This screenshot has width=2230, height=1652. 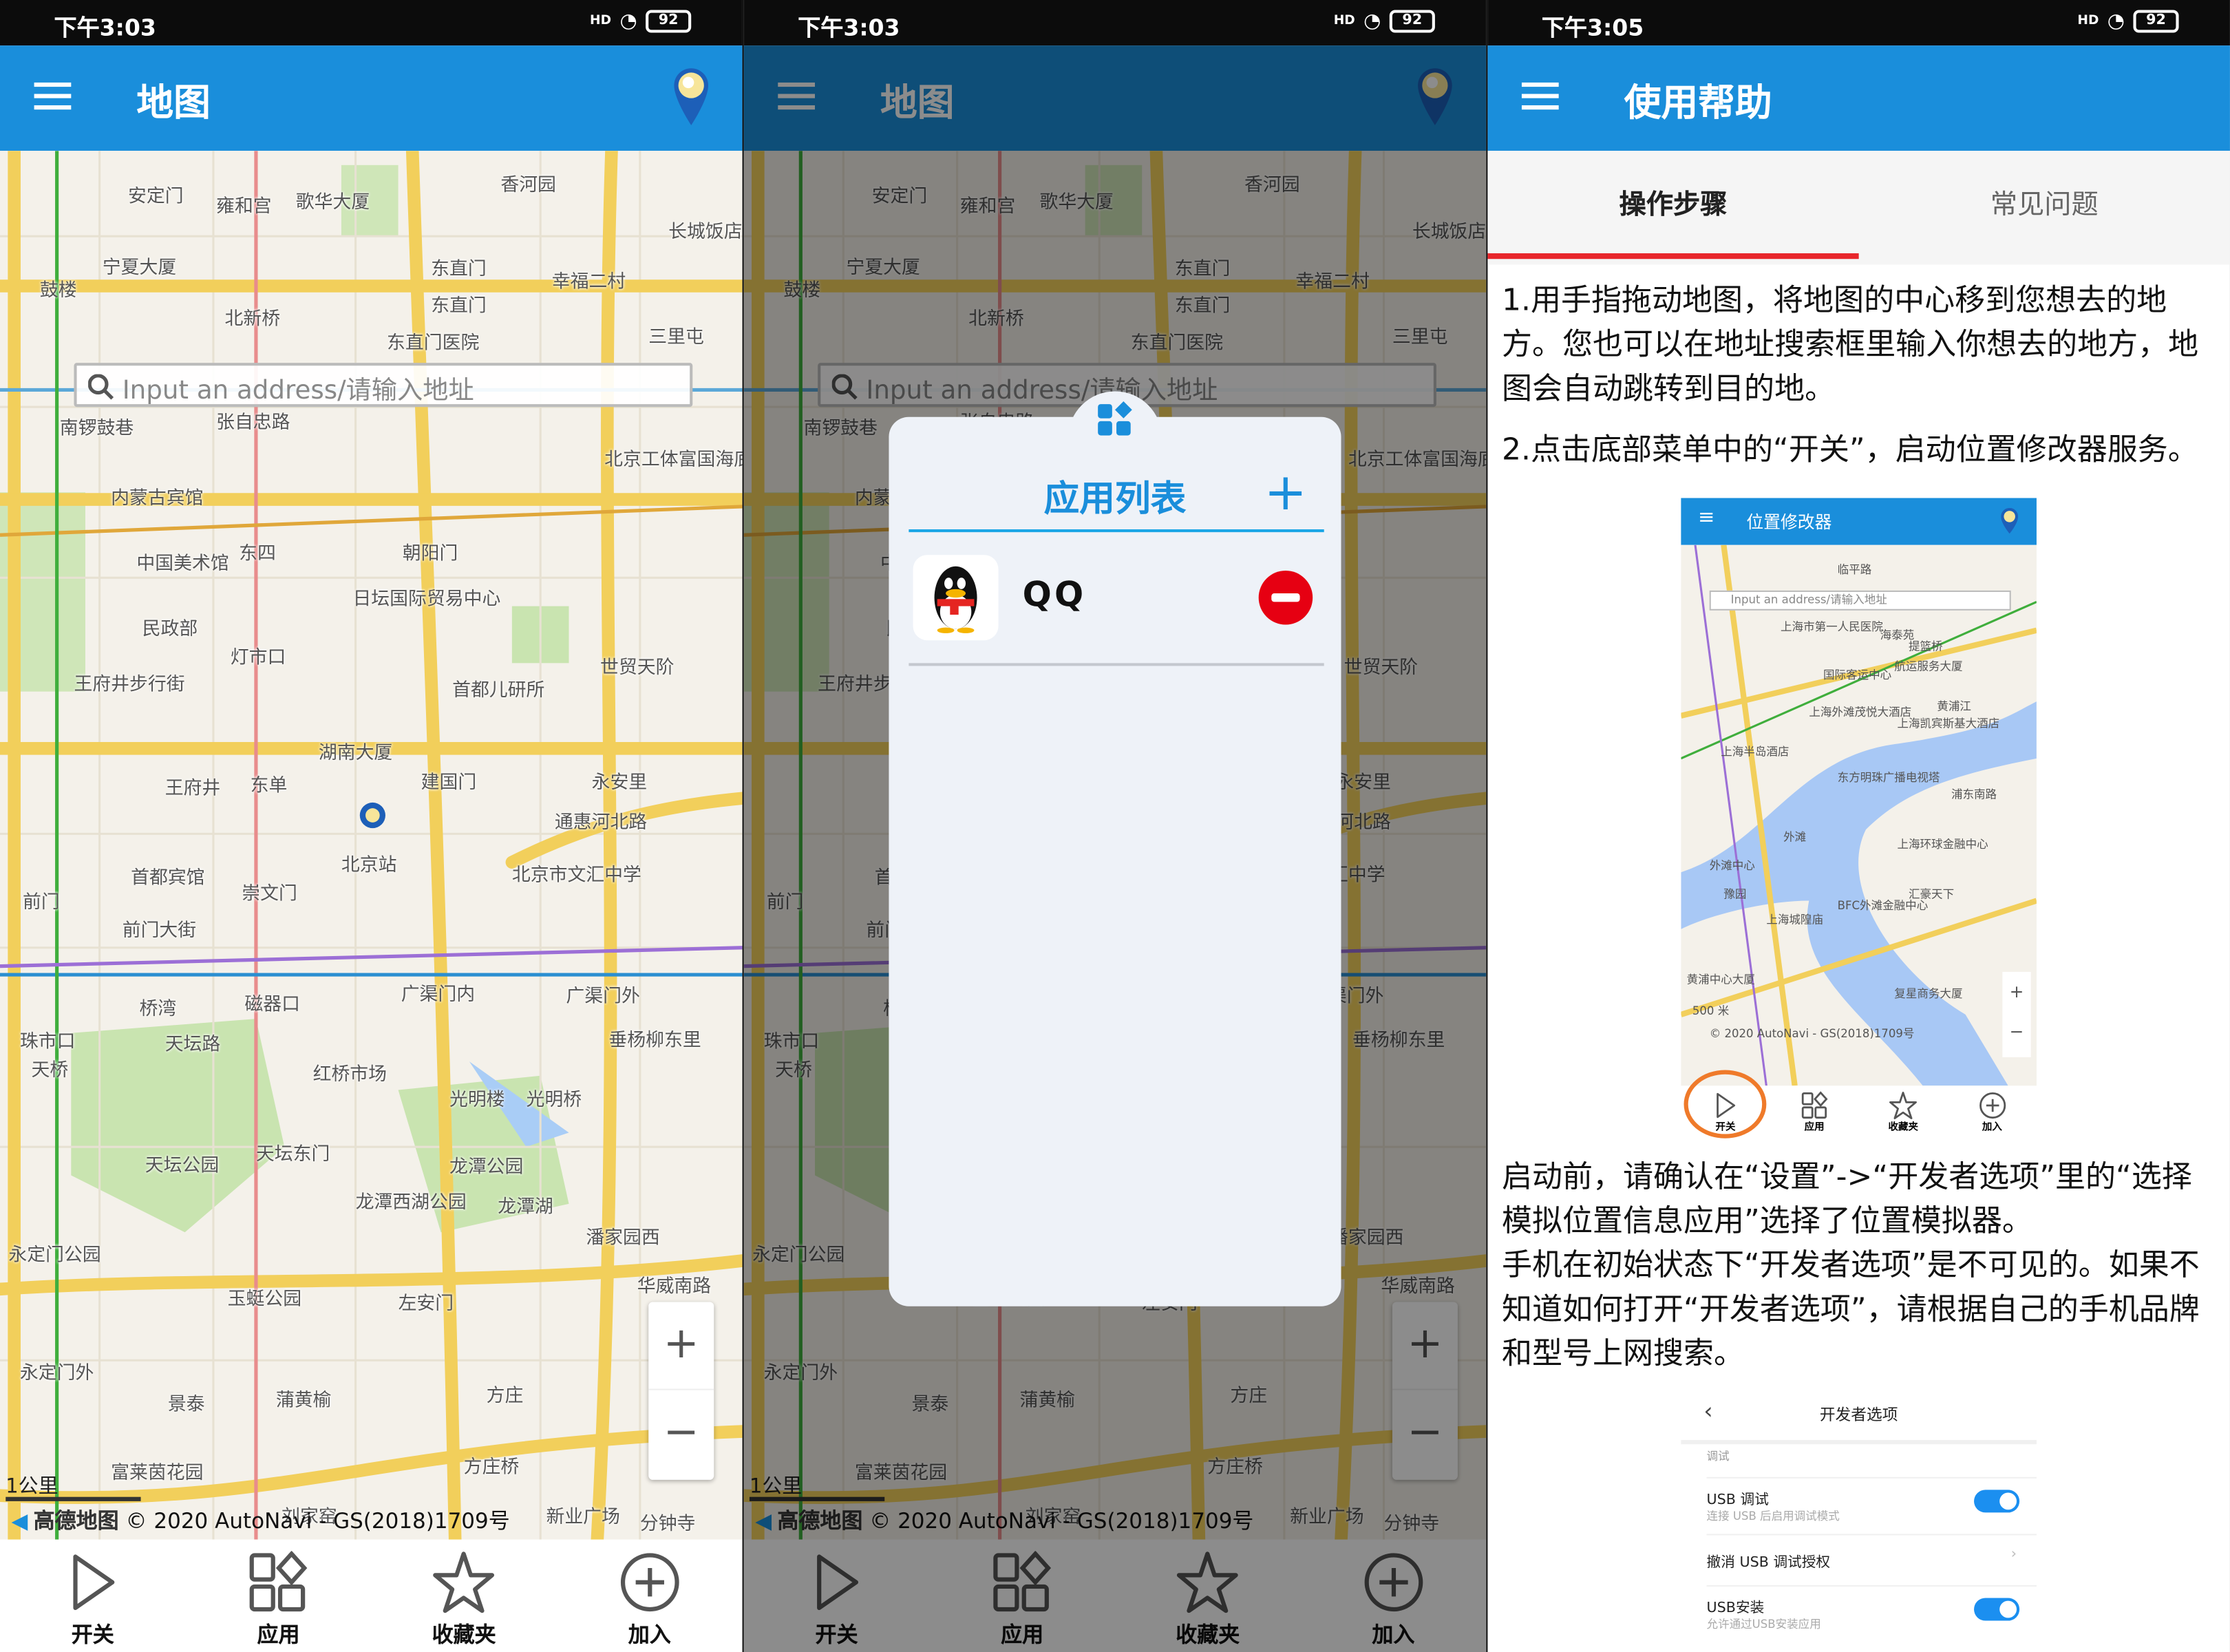 What do you see at coordinates (426, 600) in the screenshot?
I see `map-label: 日坛国际贸易中心` at bounding box center [426, 600].